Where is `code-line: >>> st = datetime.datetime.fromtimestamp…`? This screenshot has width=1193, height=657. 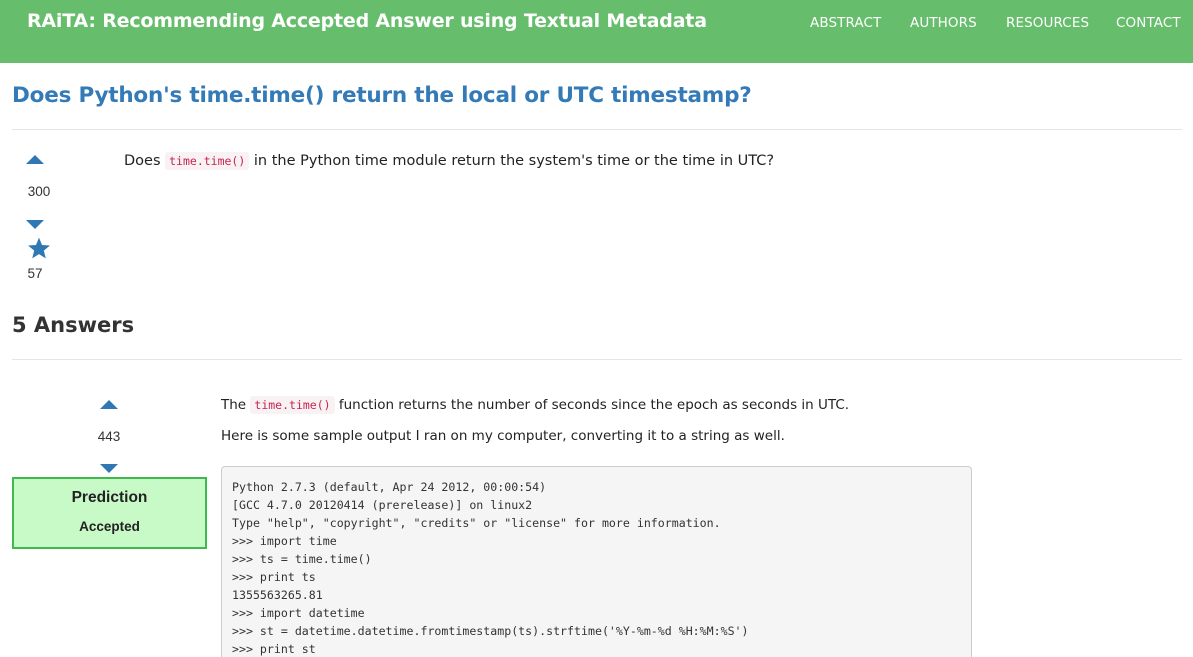 code-line: >>> st = datetime.datetime.fromtimestamp… is located at coordinates (490, 631).